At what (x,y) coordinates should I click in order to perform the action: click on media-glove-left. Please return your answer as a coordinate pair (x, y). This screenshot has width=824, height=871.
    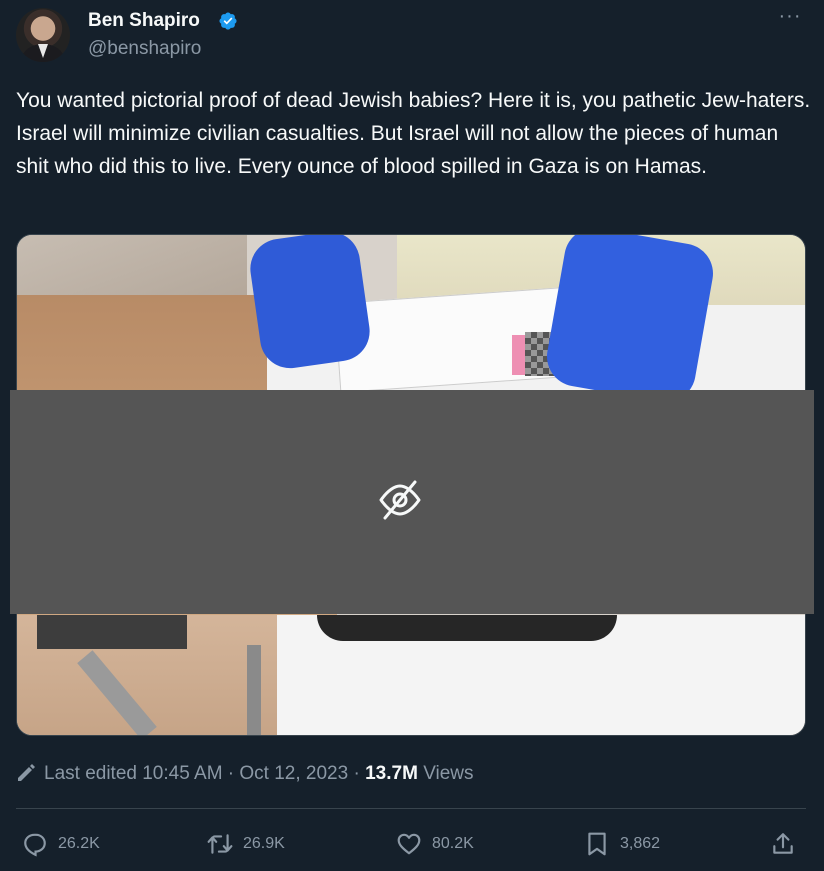
    Looking at the image, I should click on (310, 304).